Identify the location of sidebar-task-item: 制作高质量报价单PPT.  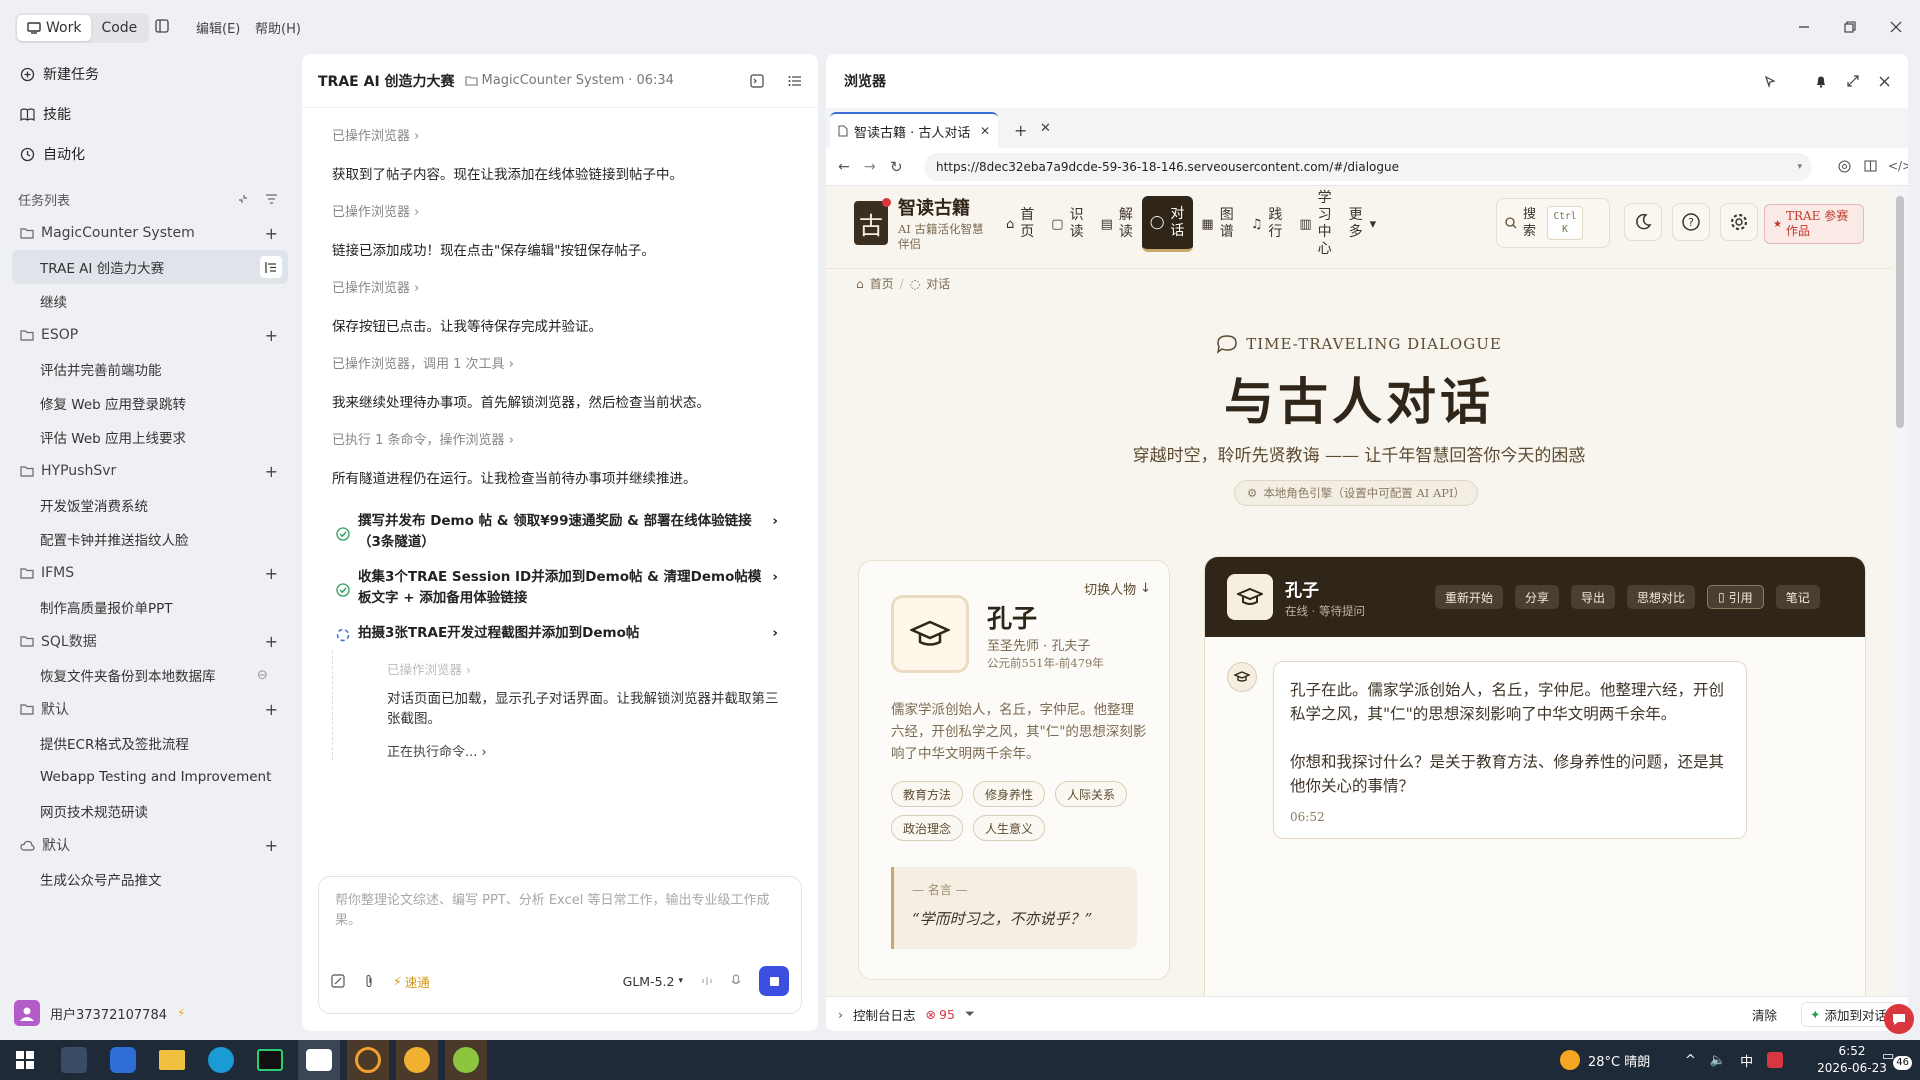
(144, 607).